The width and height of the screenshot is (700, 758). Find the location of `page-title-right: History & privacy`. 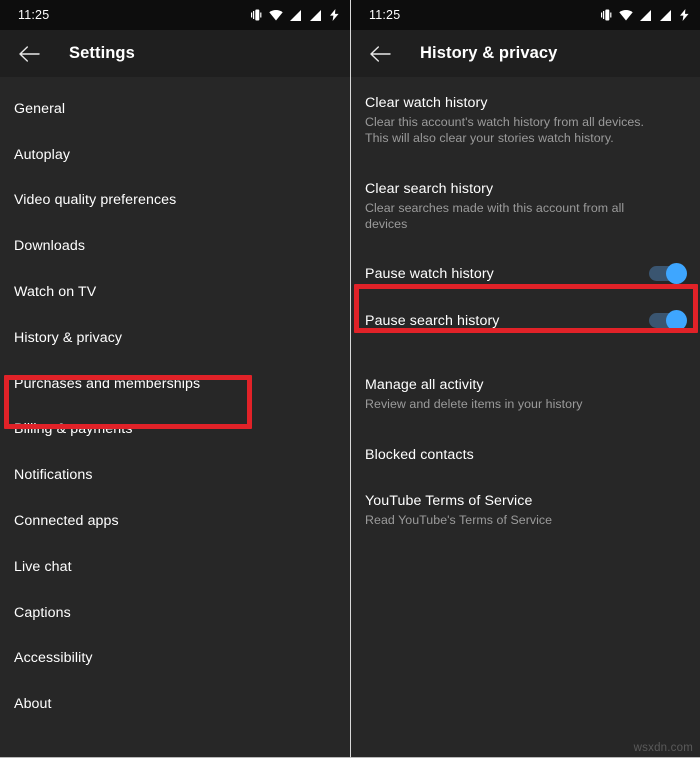

page-title-right: History & privacy is located at coordinates (489, 53).